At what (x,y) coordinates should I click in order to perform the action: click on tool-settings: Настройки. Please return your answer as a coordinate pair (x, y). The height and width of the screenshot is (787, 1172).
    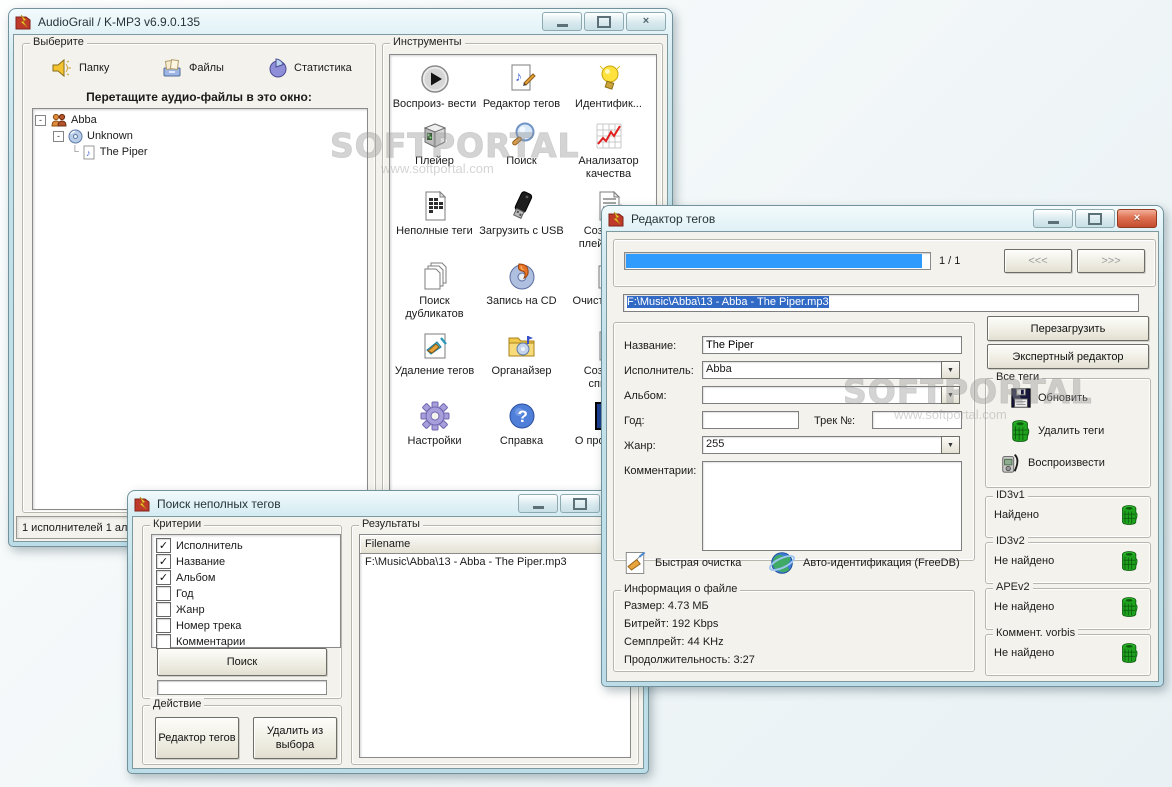
    Looking at the image, I should click on (434, 424).